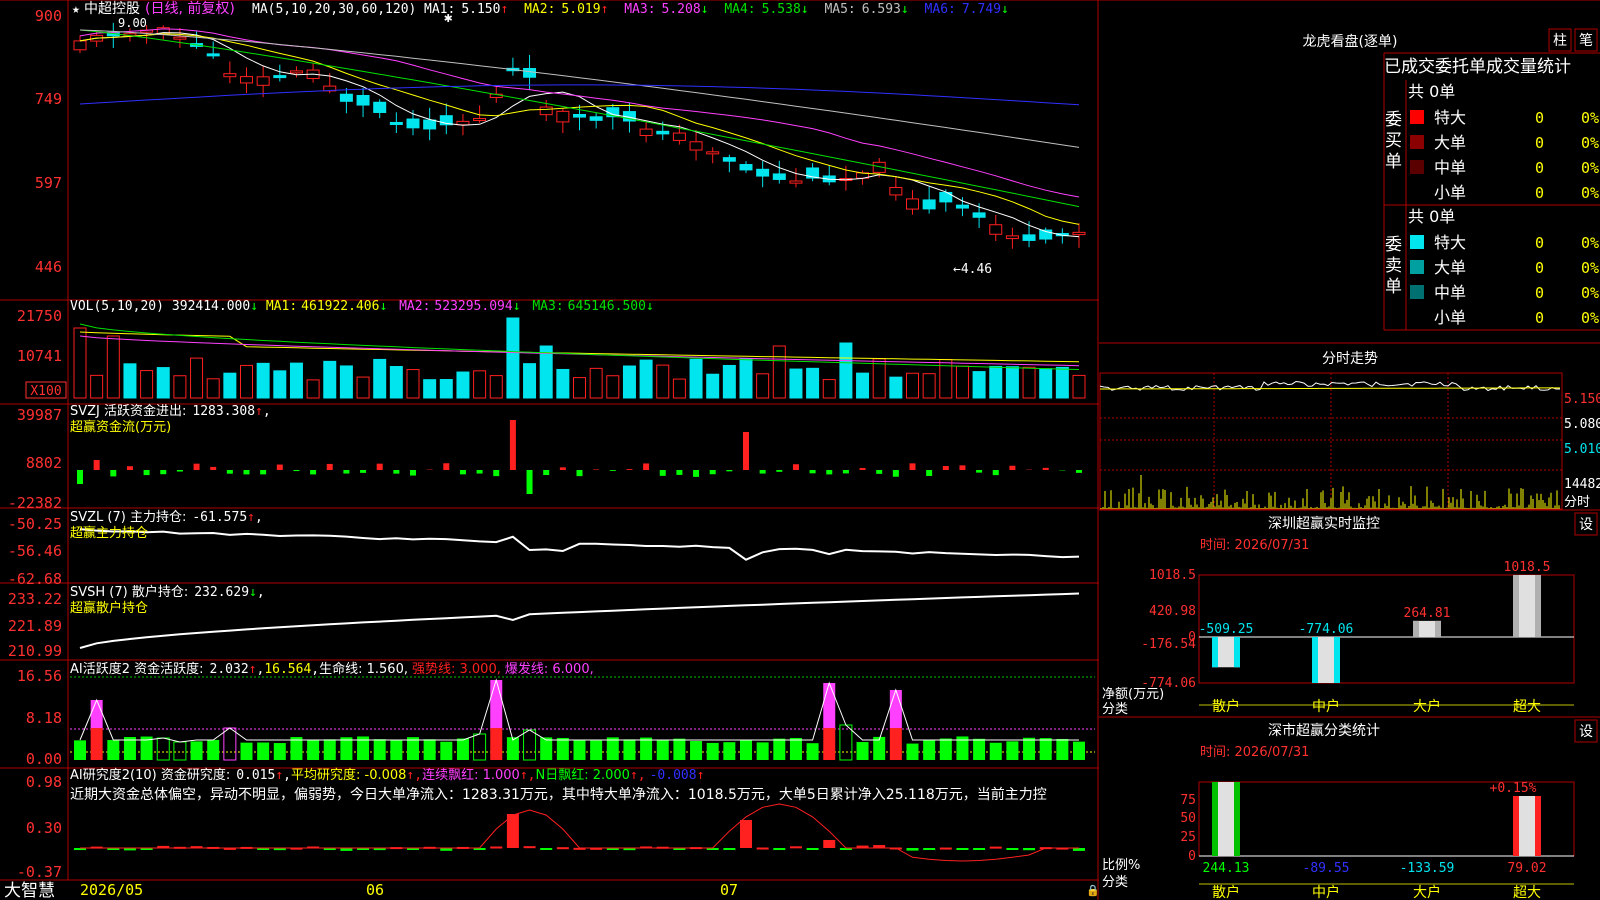 The image size is (1600, 900). I want to click on svzj-value: 1283.308, so click(223, 411).